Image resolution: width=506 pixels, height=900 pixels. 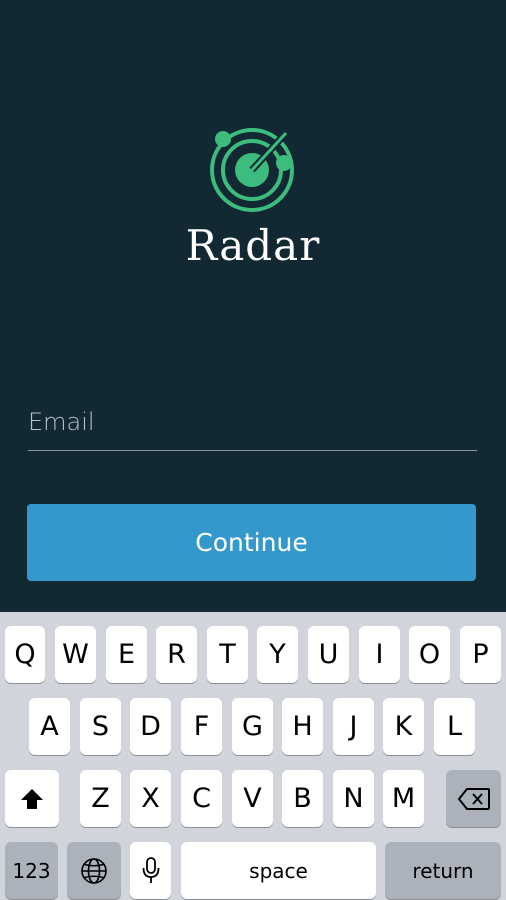 I want to click on key-u: U, so click(x=328, y=654).